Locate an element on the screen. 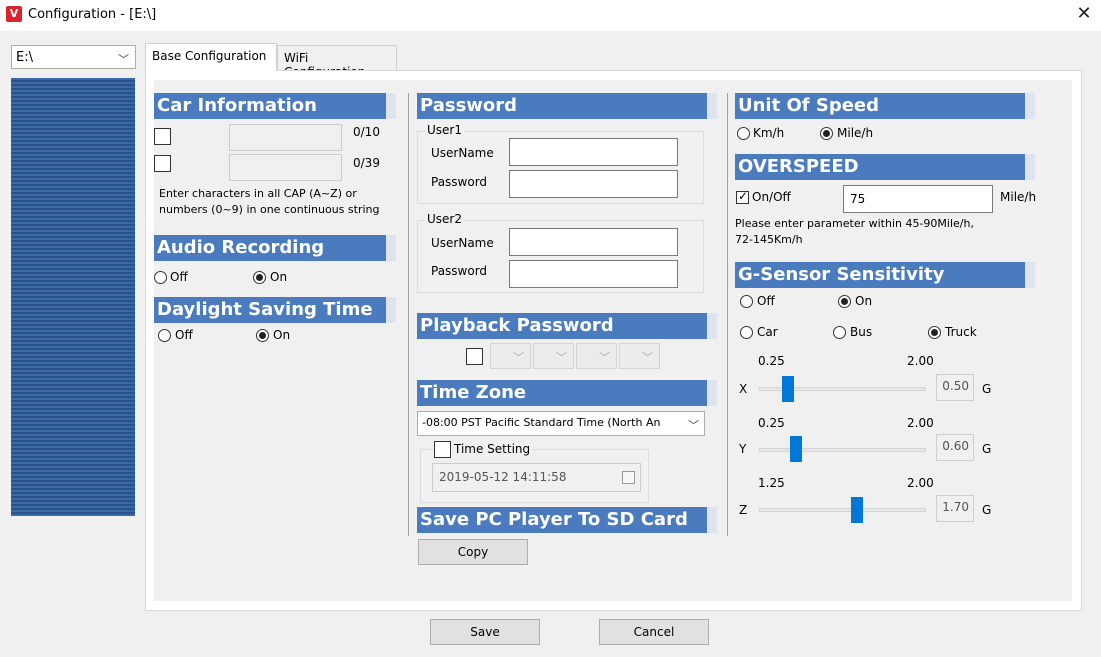 This screenshot has width=1101, height=657. save-pc-player-heading: Save PC Player To SD Card is located at coordinates (567, 520).